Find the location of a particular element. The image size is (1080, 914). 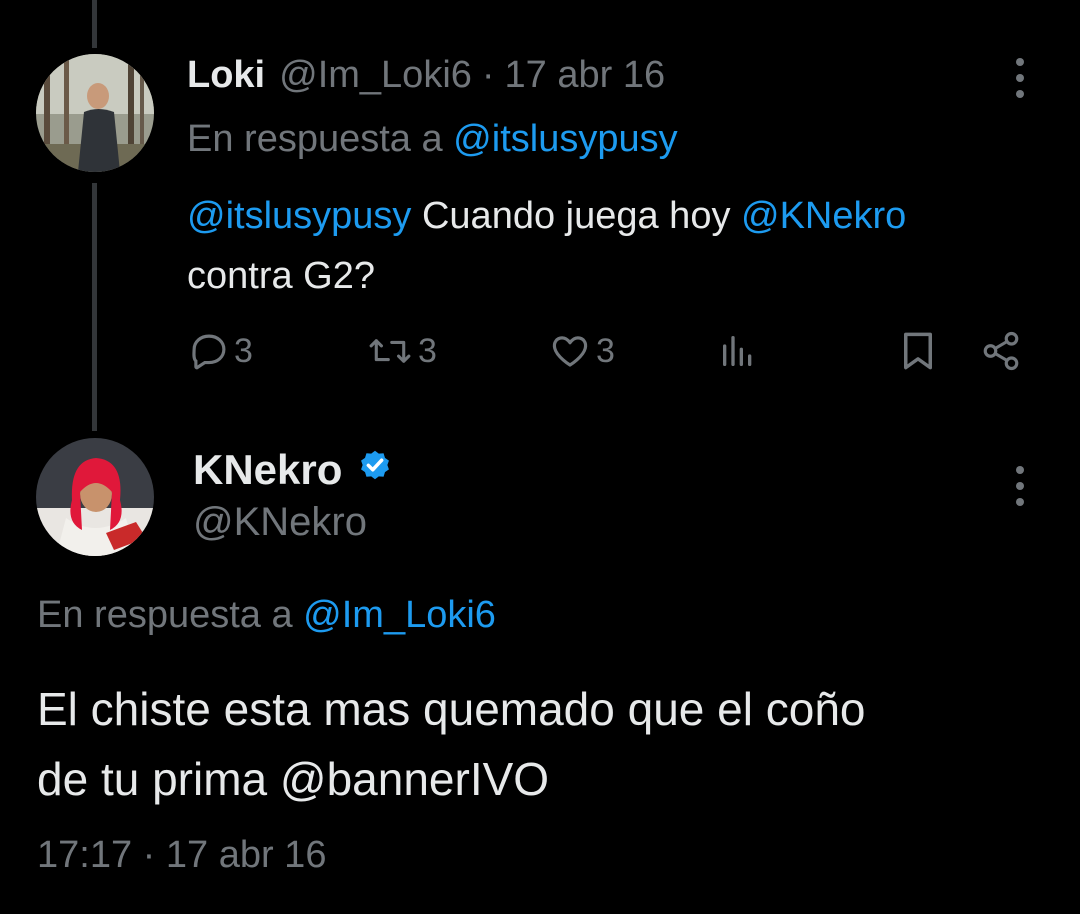

bookmark-button is located at coordinates (918, 351).